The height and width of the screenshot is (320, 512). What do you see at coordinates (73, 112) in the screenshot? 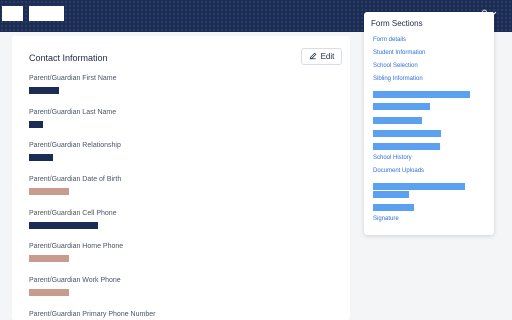
I see `field-label: Parent/Guardian Last Name` at bounding box center [73, 112].